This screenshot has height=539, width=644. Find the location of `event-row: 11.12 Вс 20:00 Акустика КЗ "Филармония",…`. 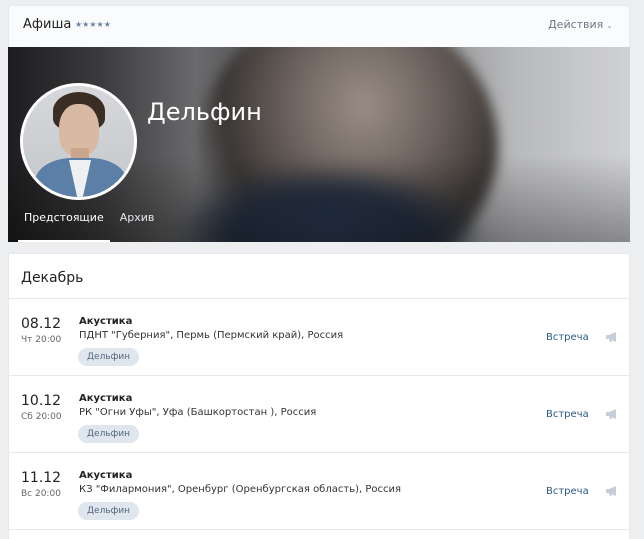

event-row: 11.12 Вс 20:00 Акустика КЗ "Филармония",… is located at coordinates (319, 491).